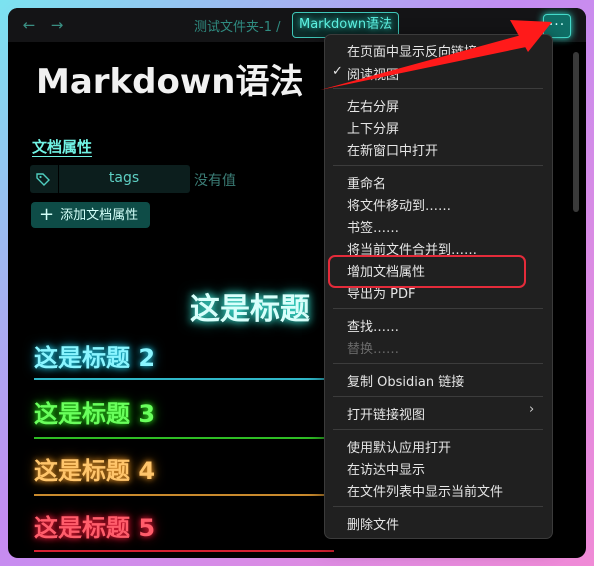 The image size is (594, 566). What do you see at coordinates (233, 27) in the screenshot?
I see `breadcrumb-folder: 测试文件夹-1` at bounding box center [233, 27].